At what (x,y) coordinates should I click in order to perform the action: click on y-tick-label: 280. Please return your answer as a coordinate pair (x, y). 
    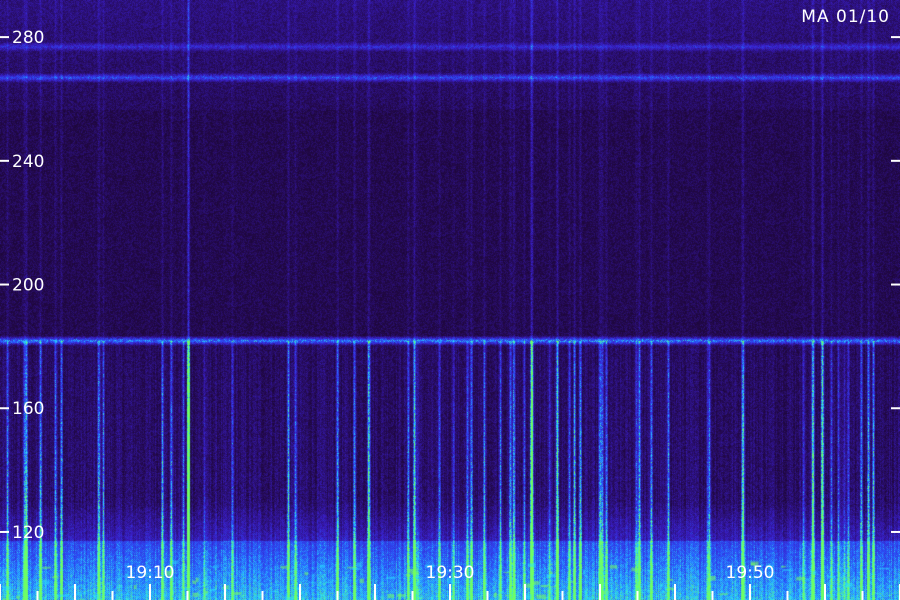
    Looking at the image, I should click on (28, 38).